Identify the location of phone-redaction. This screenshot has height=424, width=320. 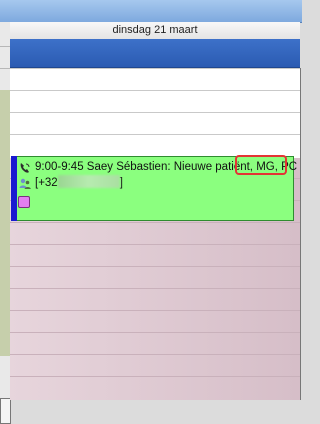
(88, 181).